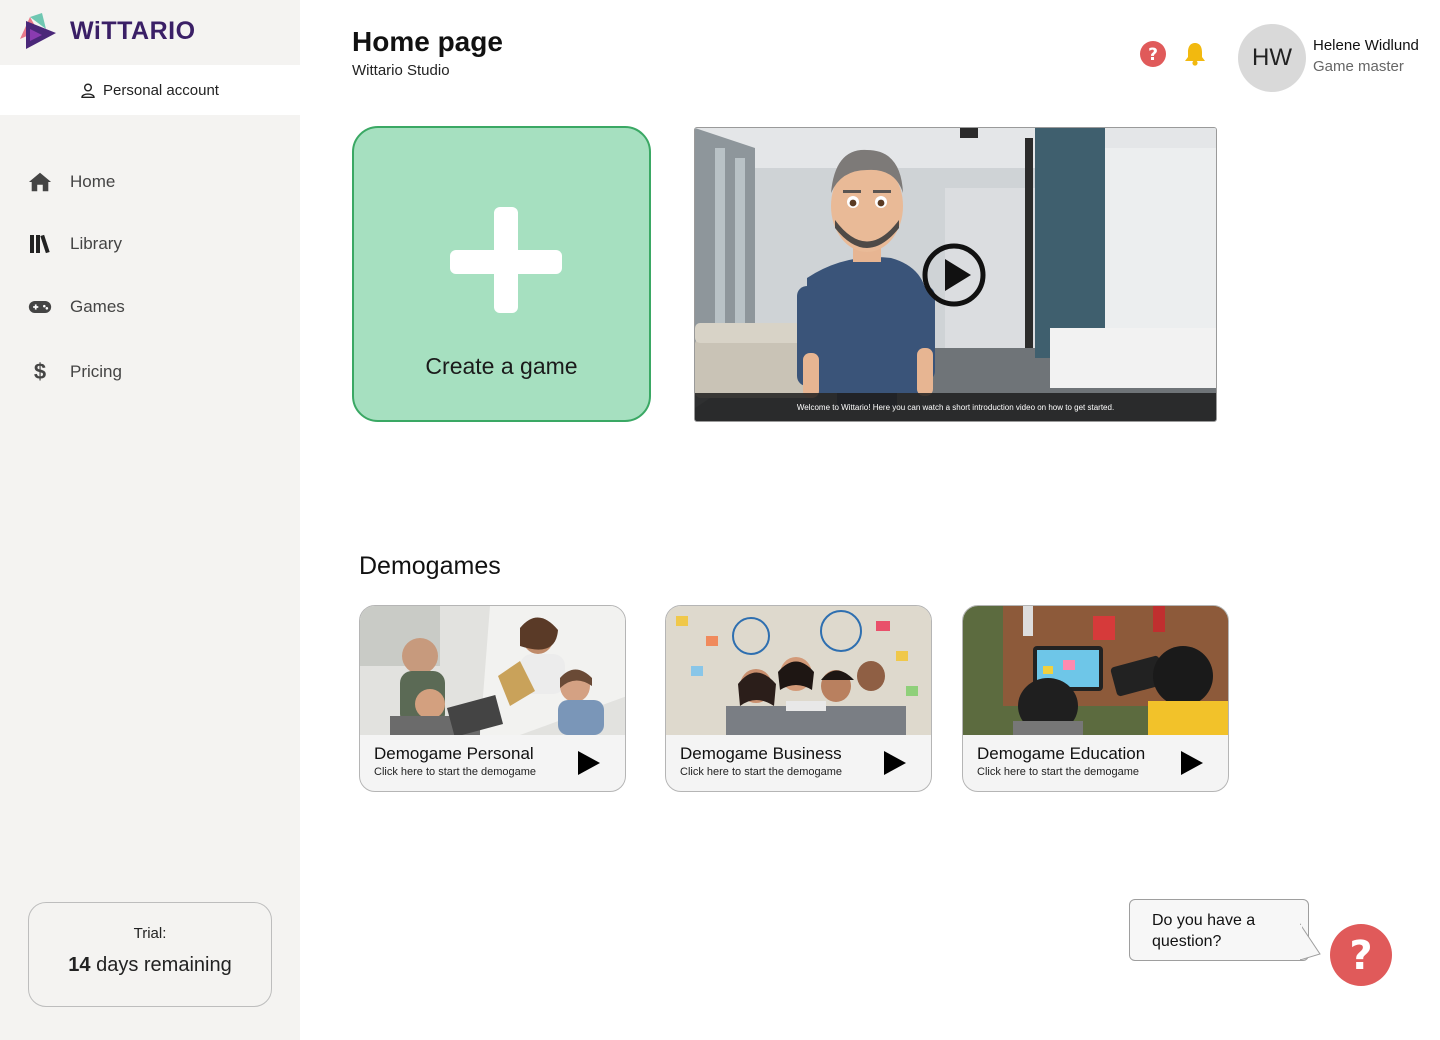  I want to click on trial-days-suffix: days remaining, so click(164, 965).